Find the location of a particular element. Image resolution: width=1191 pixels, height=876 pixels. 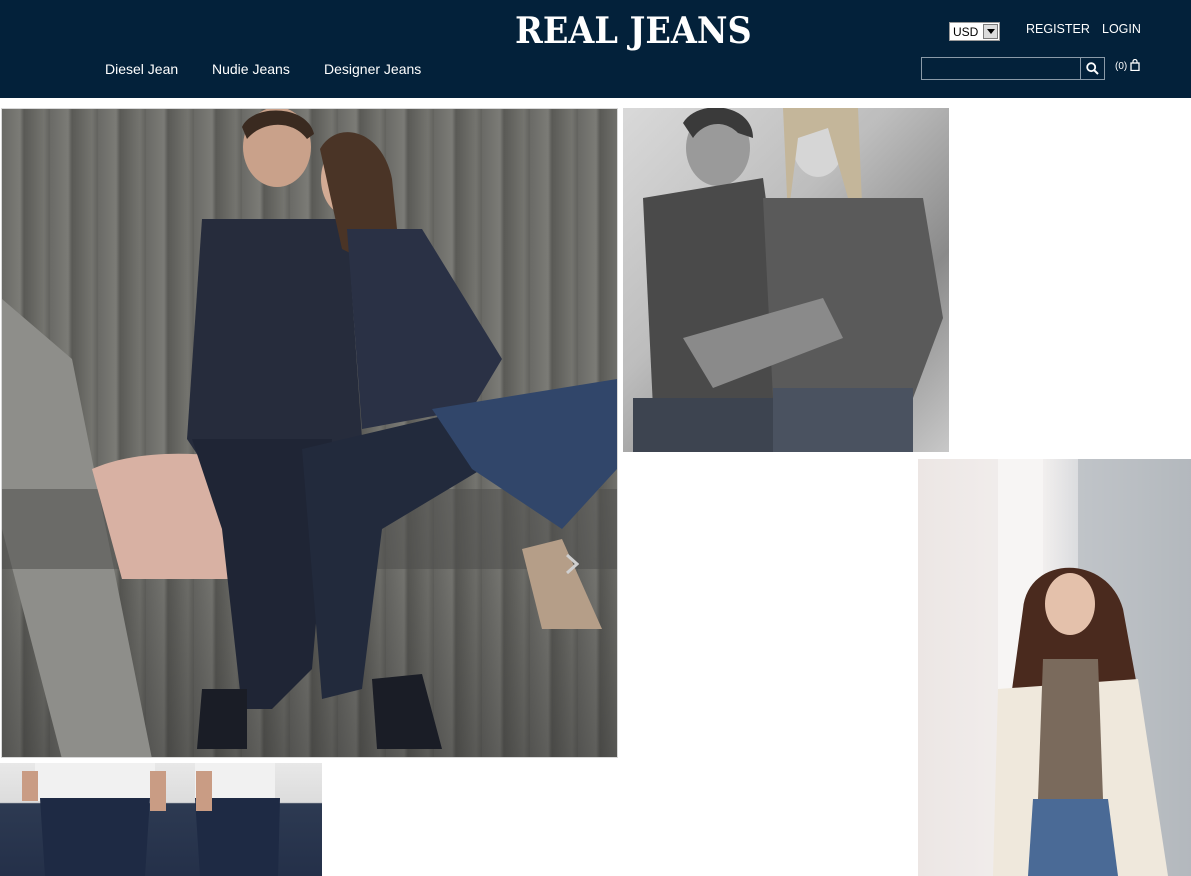

search-button is located at coordinates (1092, 68).